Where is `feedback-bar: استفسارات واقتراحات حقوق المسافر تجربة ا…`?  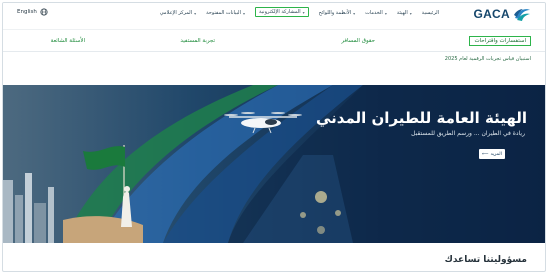
feedback-bar: استفسارات واقتراحات حقوق المسافر تجربة ا… is located at coordinates (274, 40).